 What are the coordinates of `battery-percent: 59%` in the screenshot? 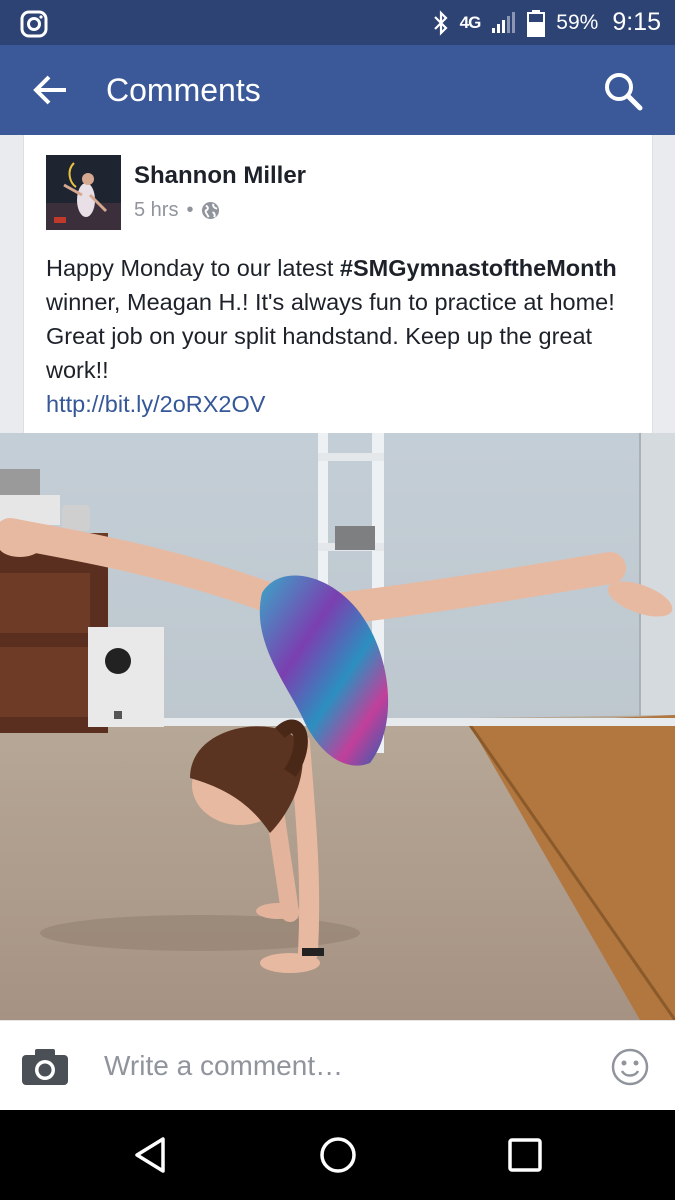 It's located at (577, 22).